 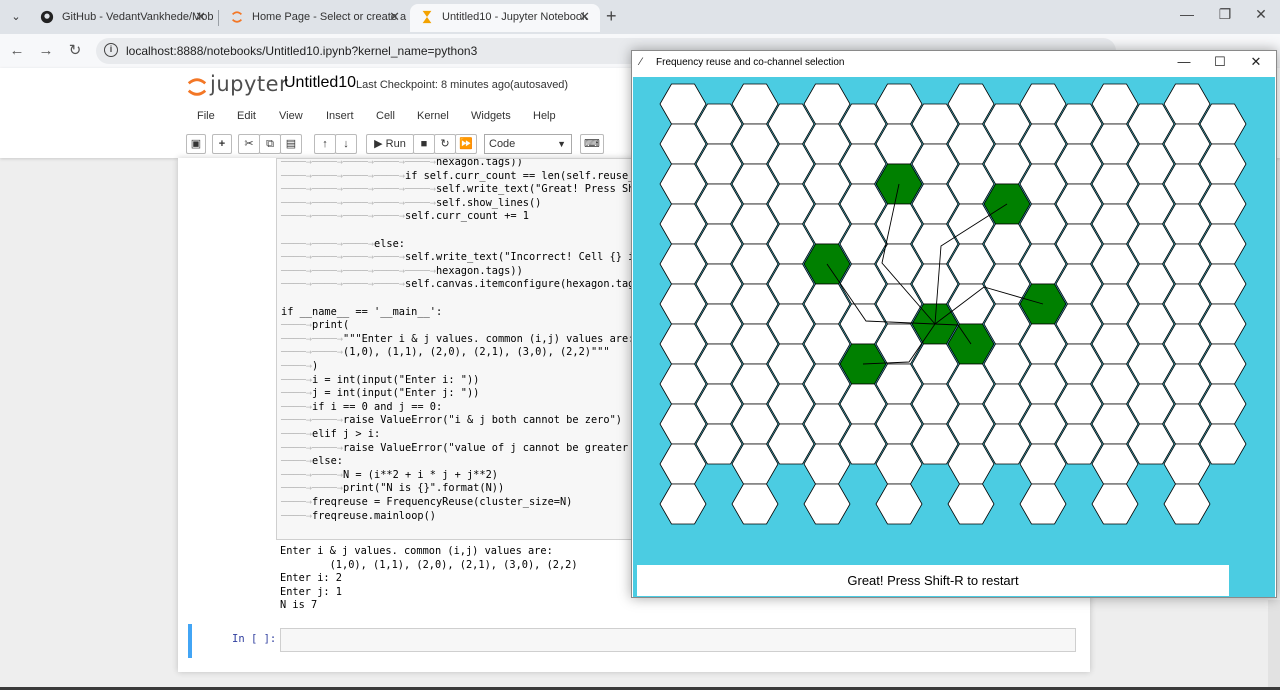 I want to click on tab-home-page: Home Page - Select or create a ✕, so click(x=315, y=18).